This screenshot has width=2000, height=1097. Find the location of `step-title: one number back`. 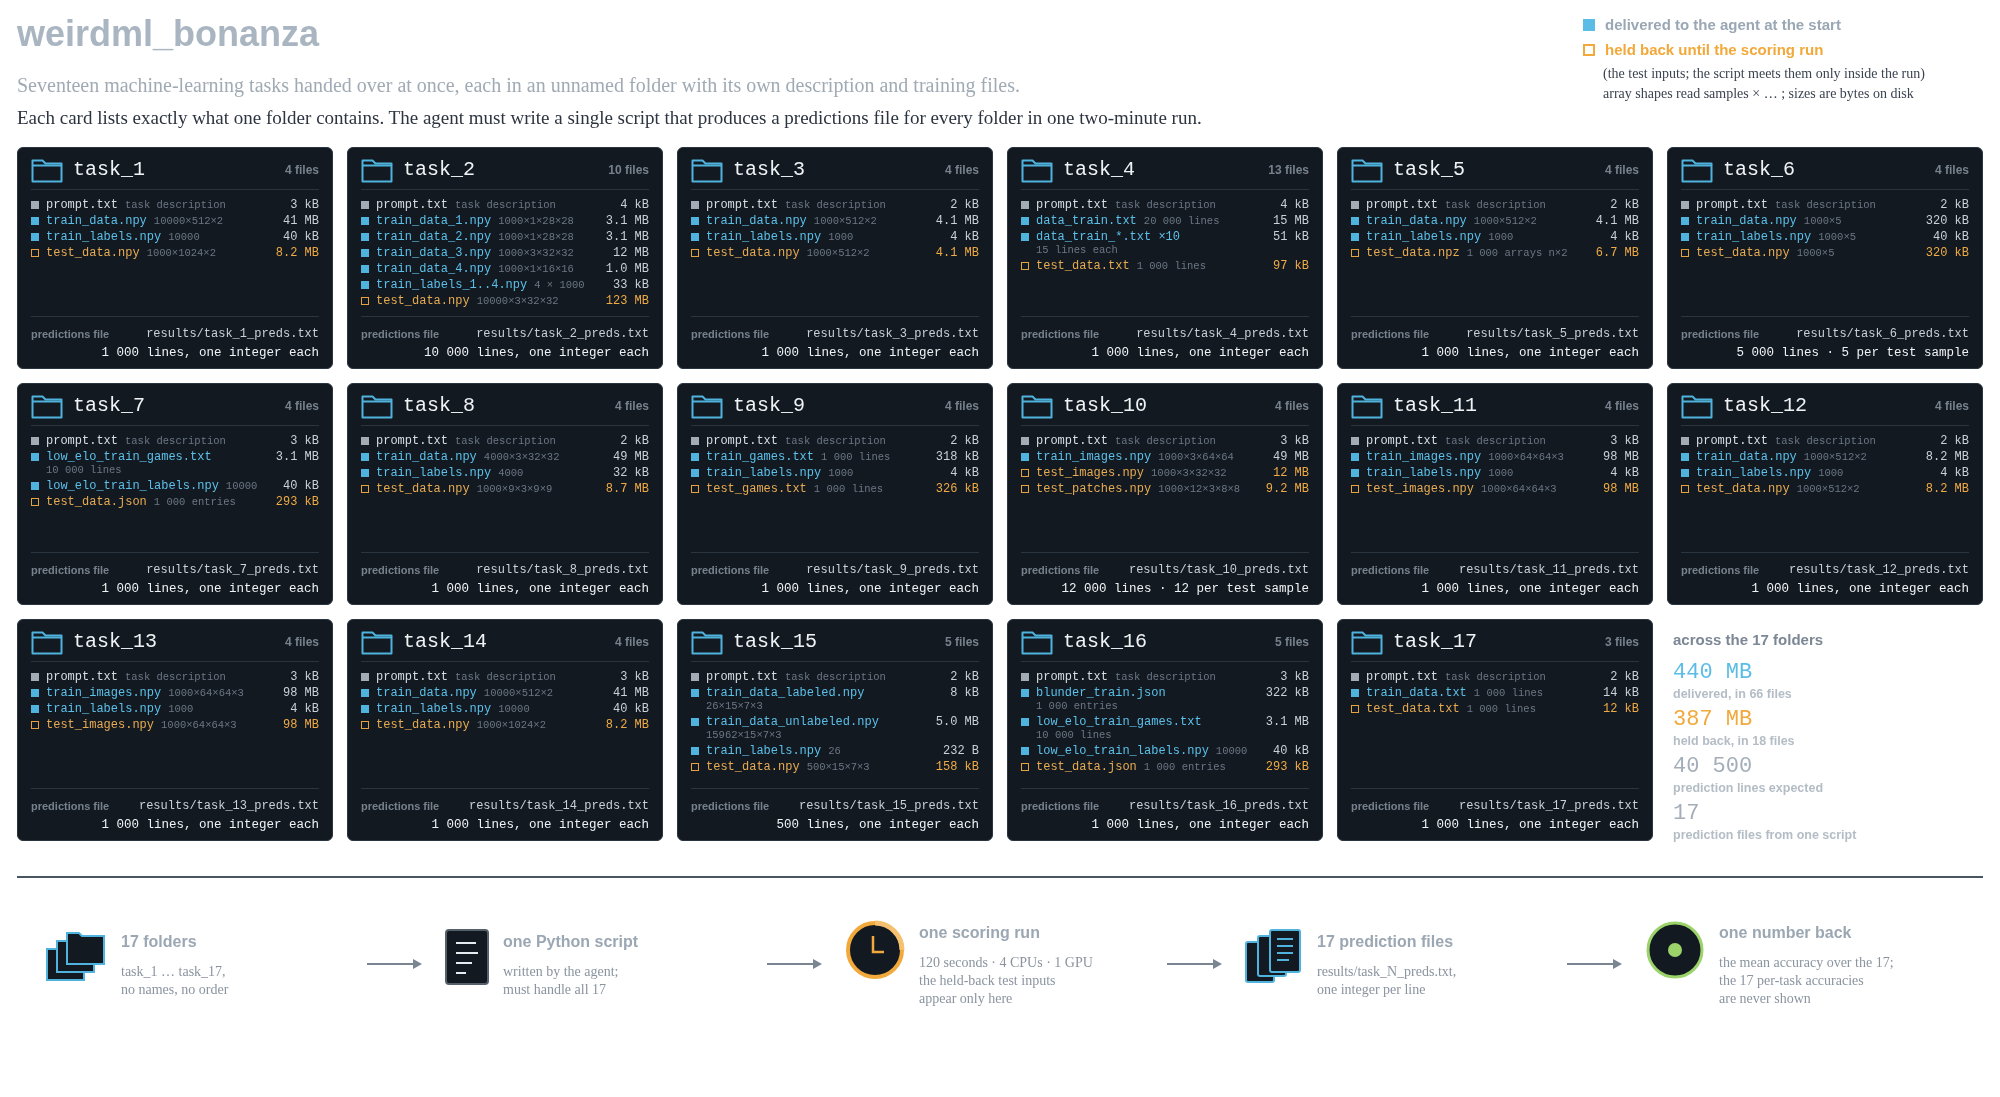

step-title: one number back is located at coordinates (1786, 932).